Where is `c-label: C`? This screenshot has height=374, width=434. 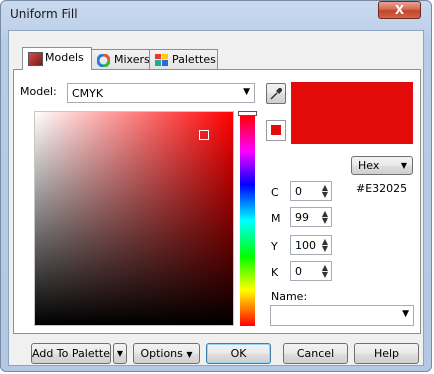 c-label: C is located at coordinates (275, 192).